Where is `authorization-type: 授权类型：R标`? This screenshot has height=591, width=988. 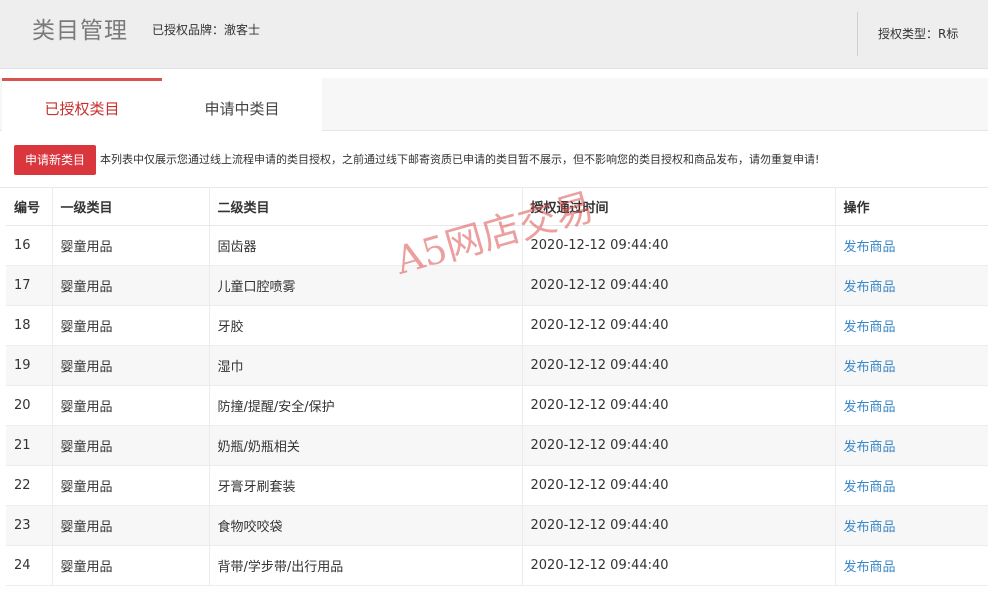
authorization-type: 授权类型：R标 is located at coordinates (918, 34).